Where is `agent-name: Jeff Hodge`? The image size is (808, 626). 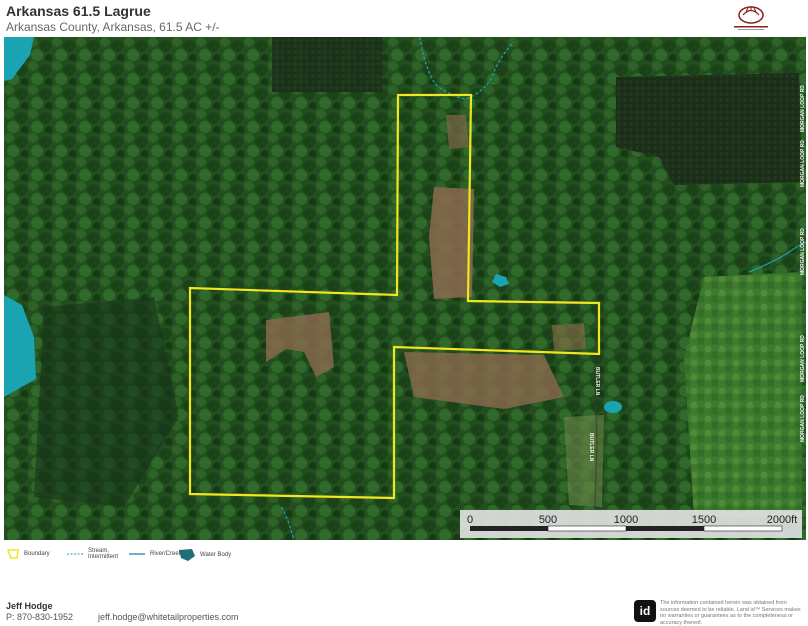 agent-name: Jeff Hodge is located at coordinates (29, 606).